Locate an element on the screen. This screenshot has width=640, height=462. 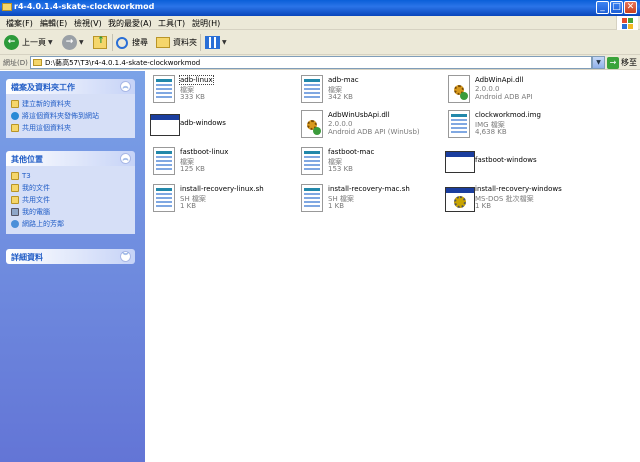
globe-icon is located at coordinates (15, 116).